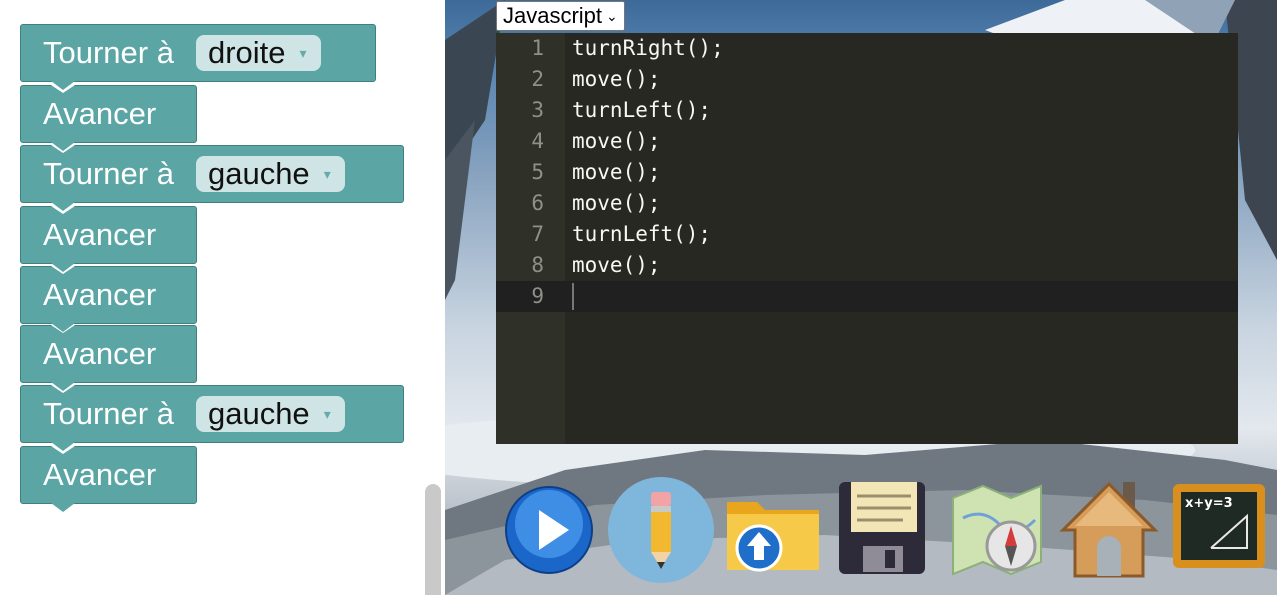 The image size is (1277, 595). What do you see at coordinates (537, 203) in the screenshot?
I see `line-number: 6` at bounding box center [537, 203].